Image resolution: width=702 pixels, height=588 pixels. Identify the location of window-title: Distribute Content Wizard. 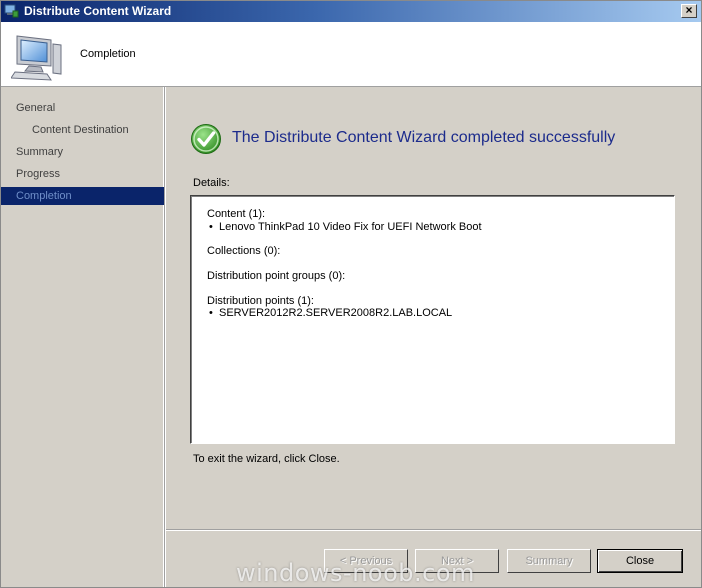
(98, 11).